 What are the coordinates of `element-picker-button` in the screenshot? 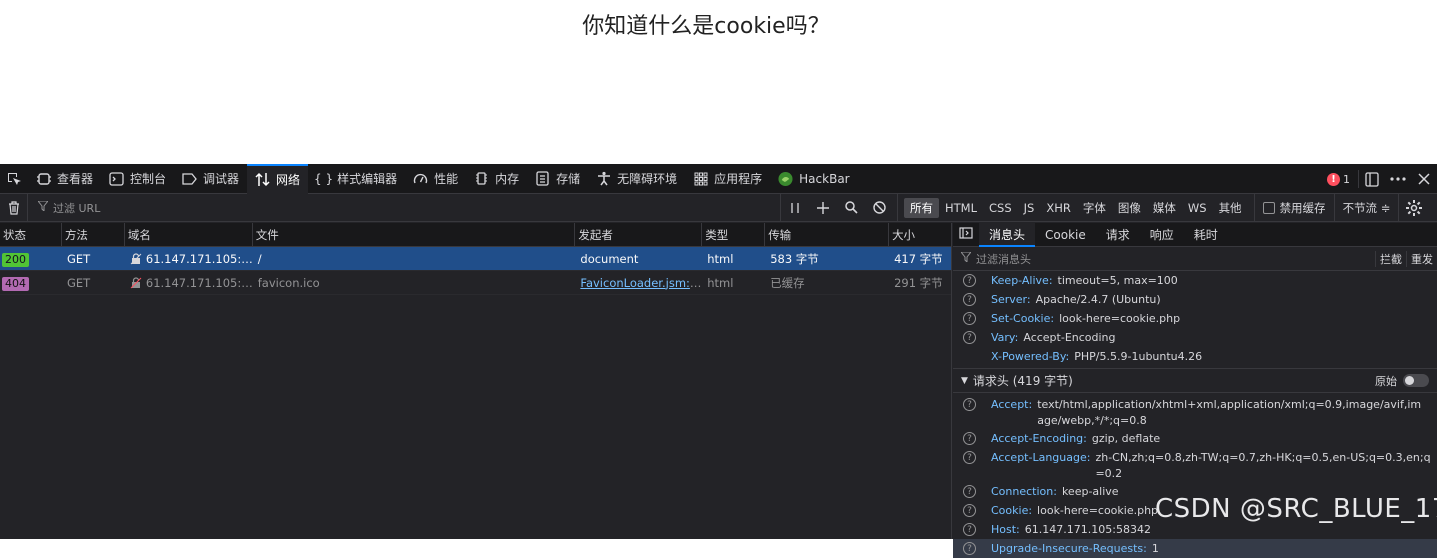 It's located at (14, 179).